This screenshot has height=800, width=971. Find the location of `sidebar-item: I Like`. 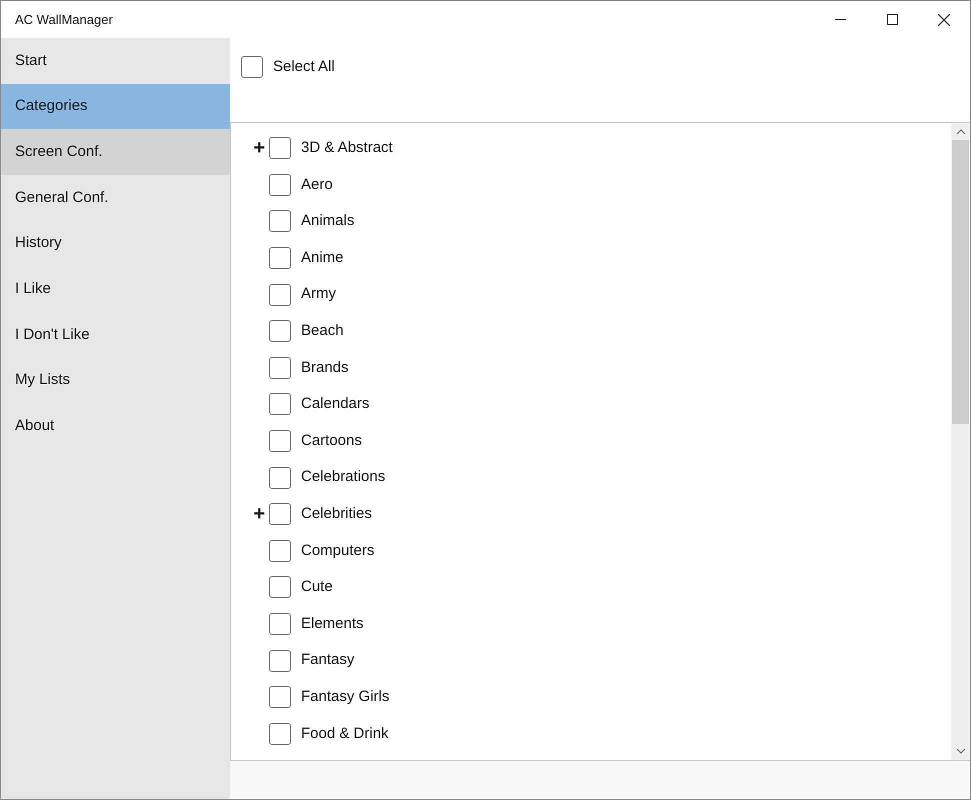

sidebar-item: I Like is located at coordinates (115, 289).